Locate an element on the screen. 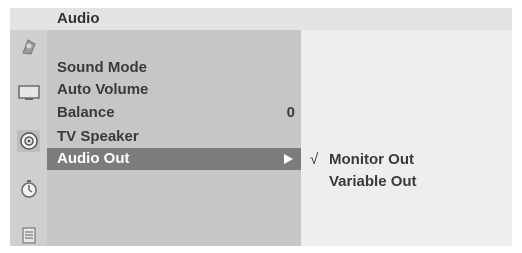 This screenshot has width=522, height=253. menu-item-balance: Balance 0 is located at coordinates (174, 113).